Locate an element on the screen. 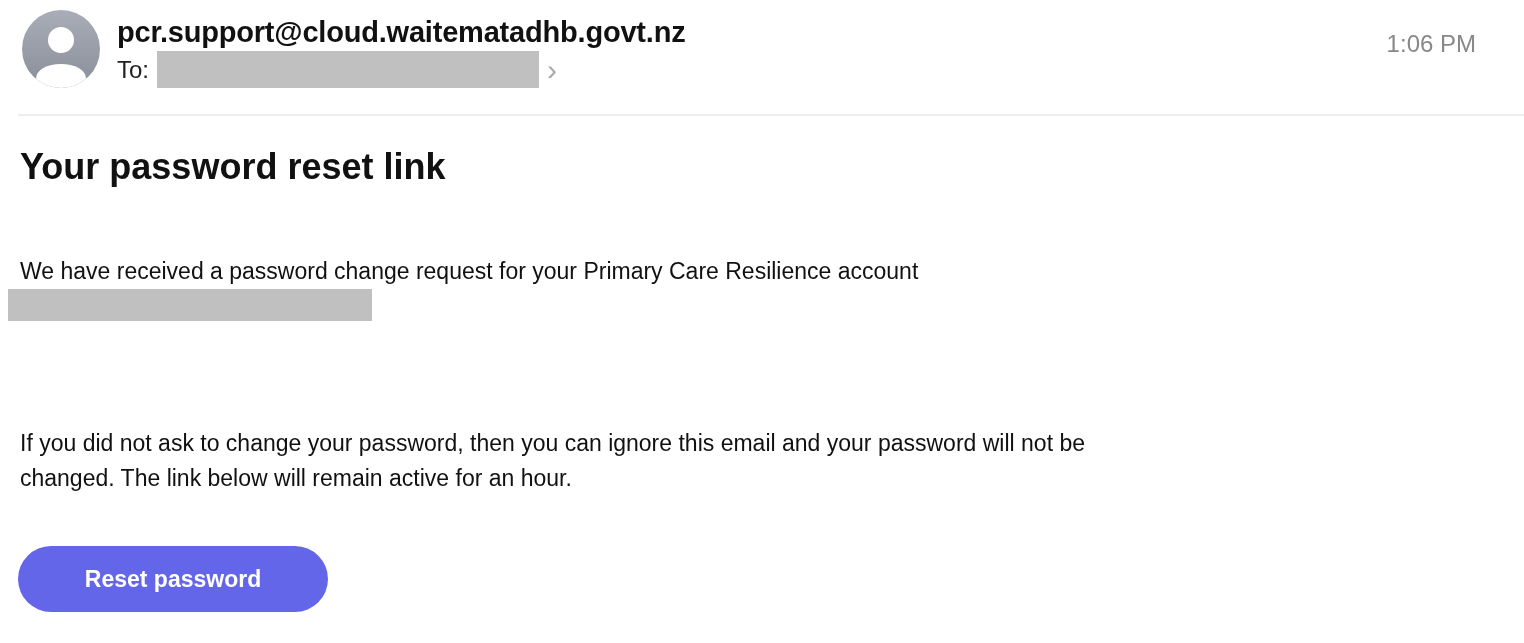 This screenshot has width=1524, height=643. email-subject: Your password reset link is located at coordinates (233, 167).